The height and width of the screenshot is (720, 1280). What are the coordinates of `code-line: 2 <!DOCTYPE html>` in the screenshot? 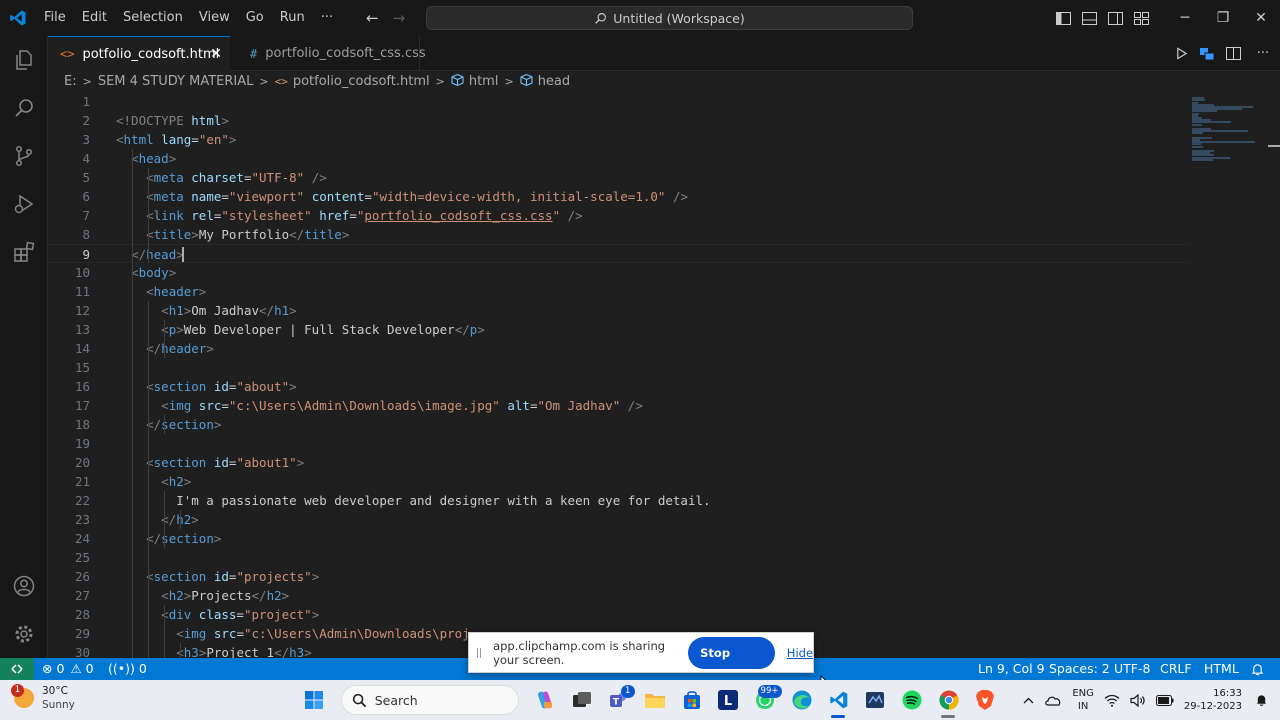 It's located at (618, 120).